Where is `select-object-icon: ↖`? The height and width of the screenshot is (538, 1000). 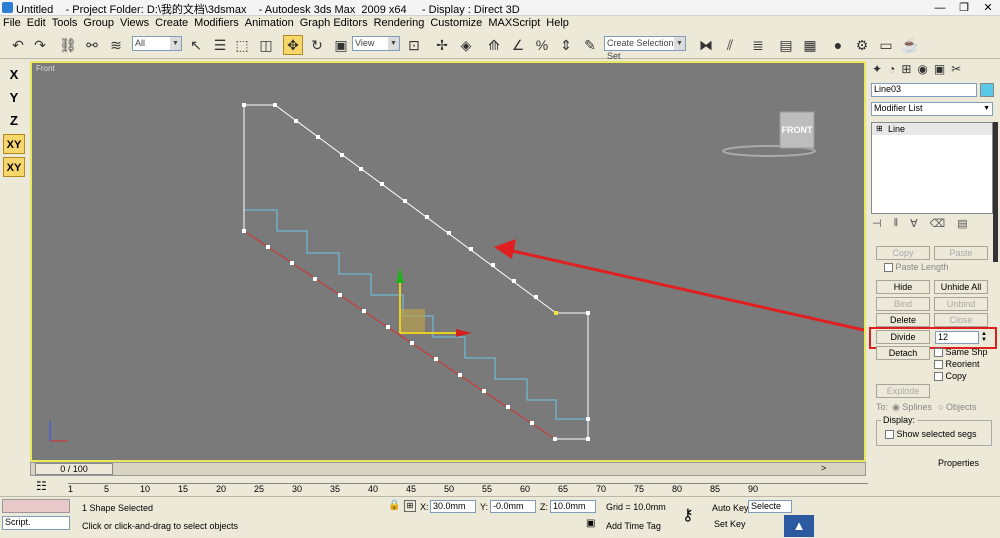 select-object-icon: ↖ is located at coordinates (196, 45).